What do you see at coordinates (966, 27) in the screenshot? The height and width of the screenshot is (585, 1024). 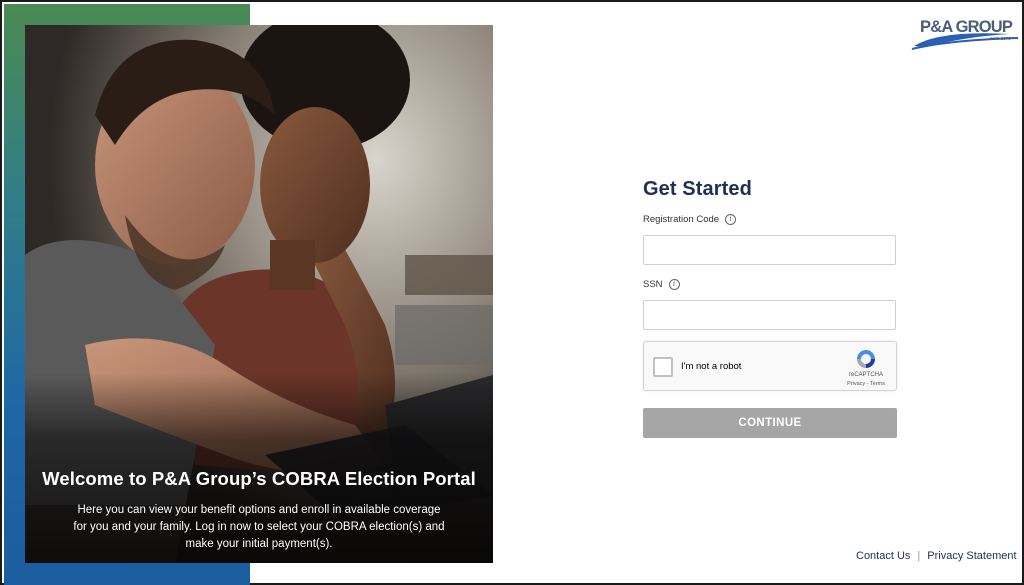 I see `logo-wordmark: P&A GROUP` at bounding box center [966, 27].